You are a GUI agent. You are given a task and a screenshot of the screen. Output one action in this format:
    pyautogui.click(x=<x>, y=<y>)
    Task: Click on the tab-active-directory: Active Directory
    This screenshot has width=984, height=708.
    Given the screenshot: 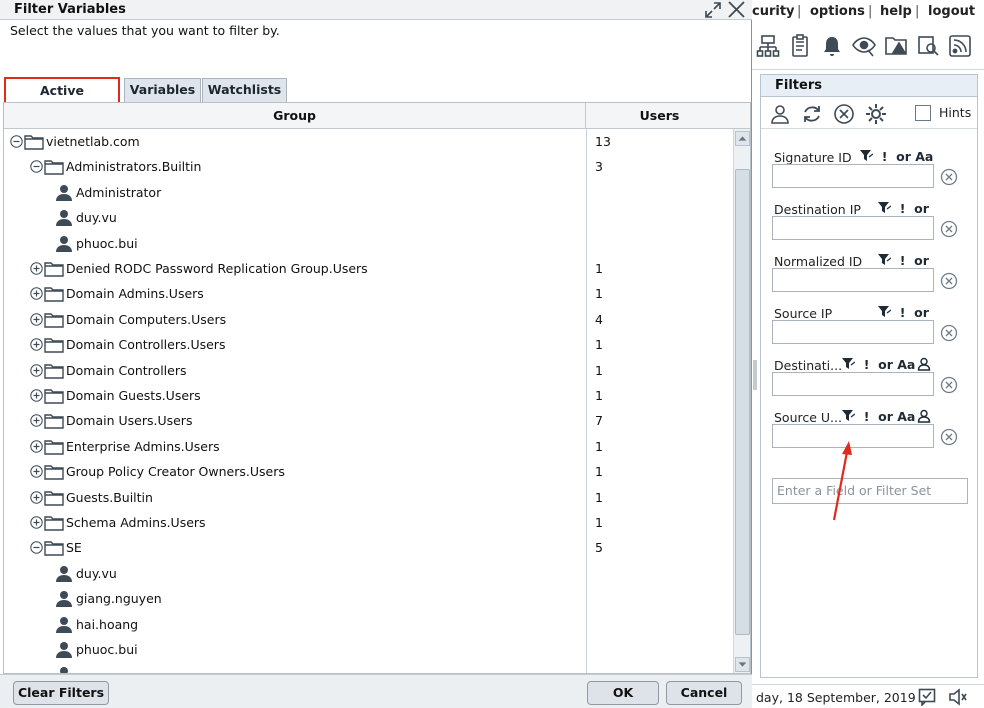 What is the action you would take?
    pyautogui.click(x=62, y=99)
    